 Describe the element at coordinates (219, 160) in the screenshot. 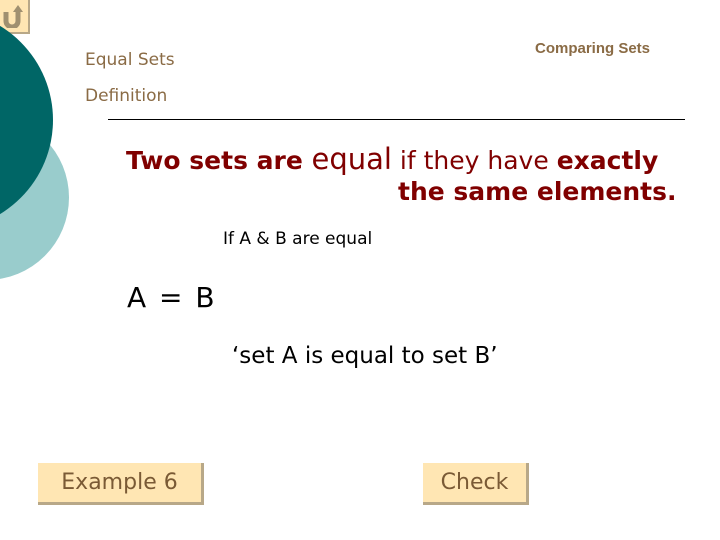

I see `definition-text-1: Two sets are` at that location.